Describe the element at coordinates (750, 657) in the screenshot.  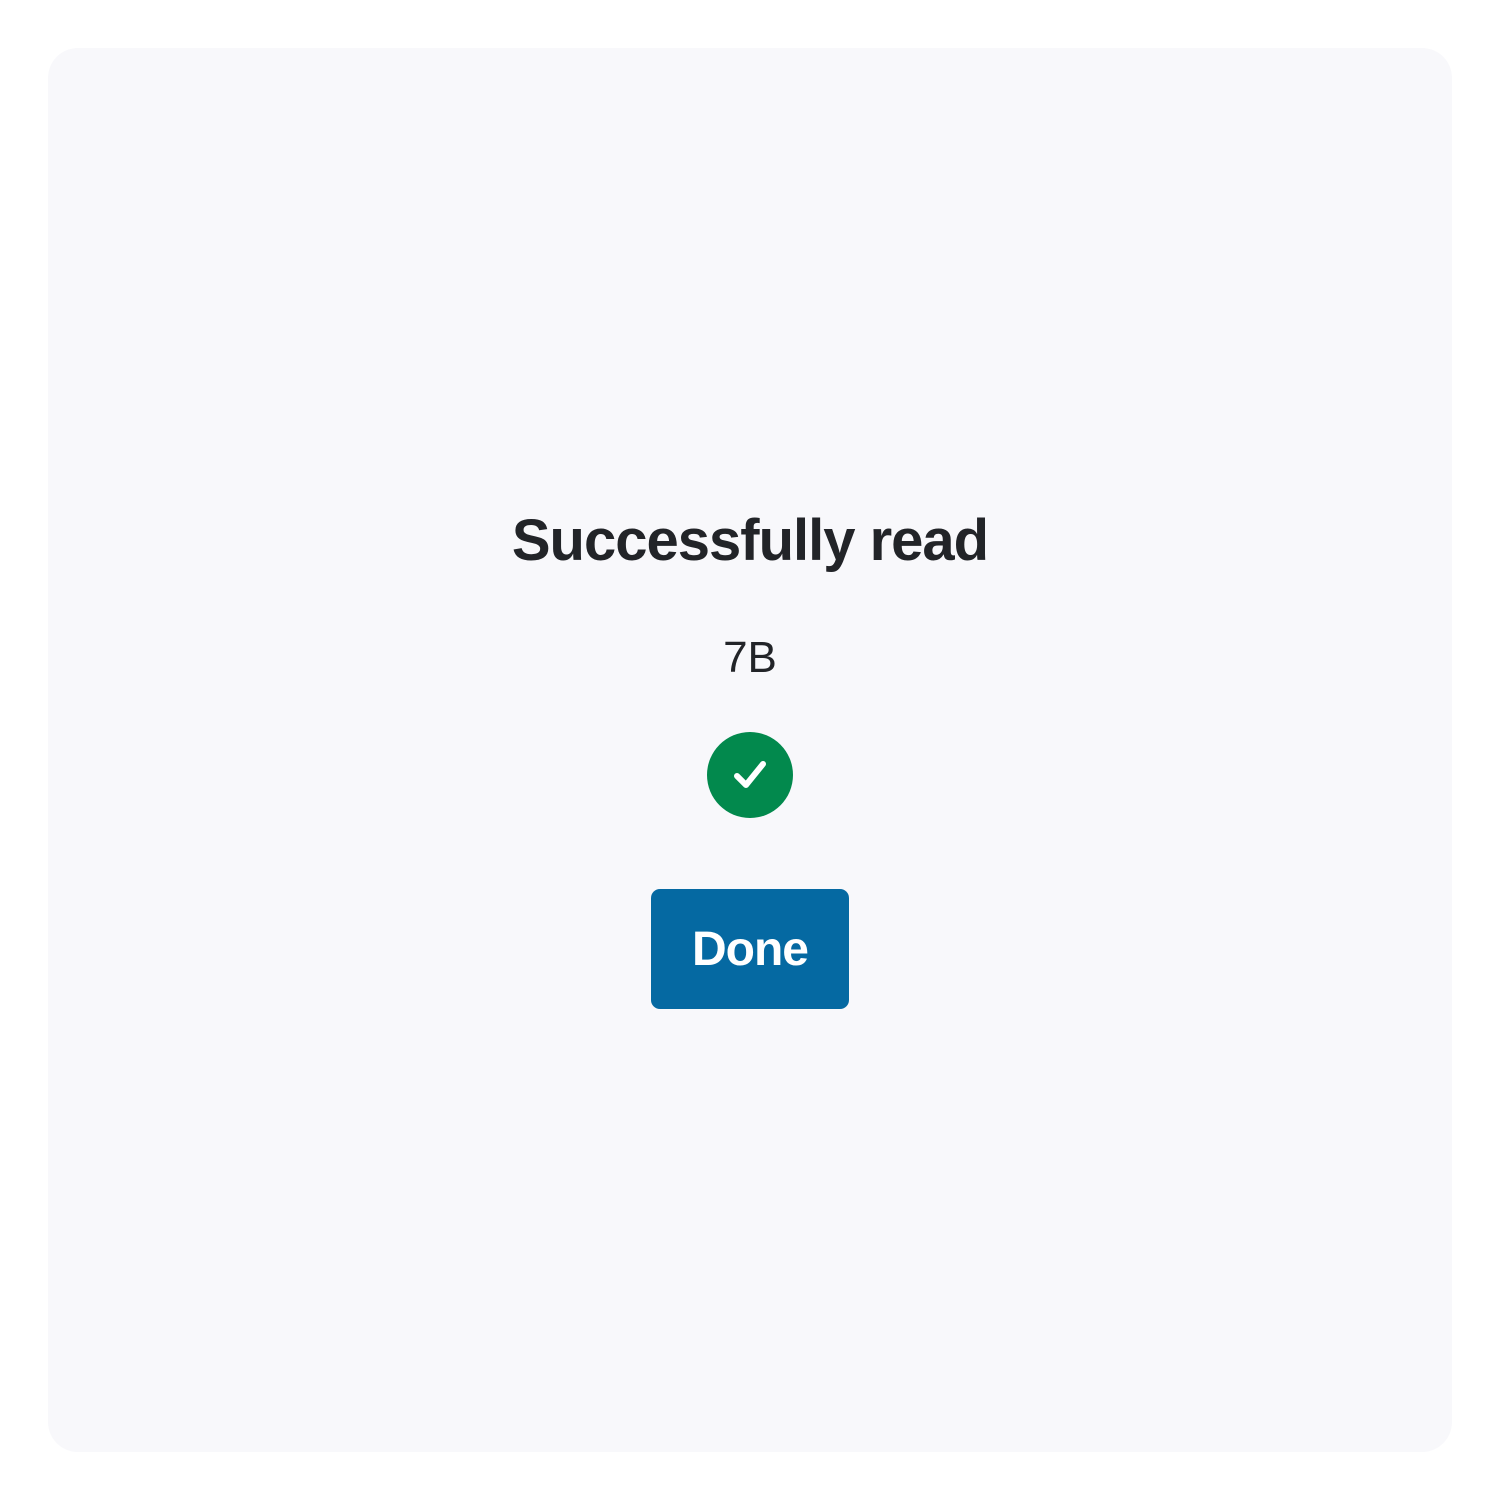
I see `read-size-value: 7B` at that location.